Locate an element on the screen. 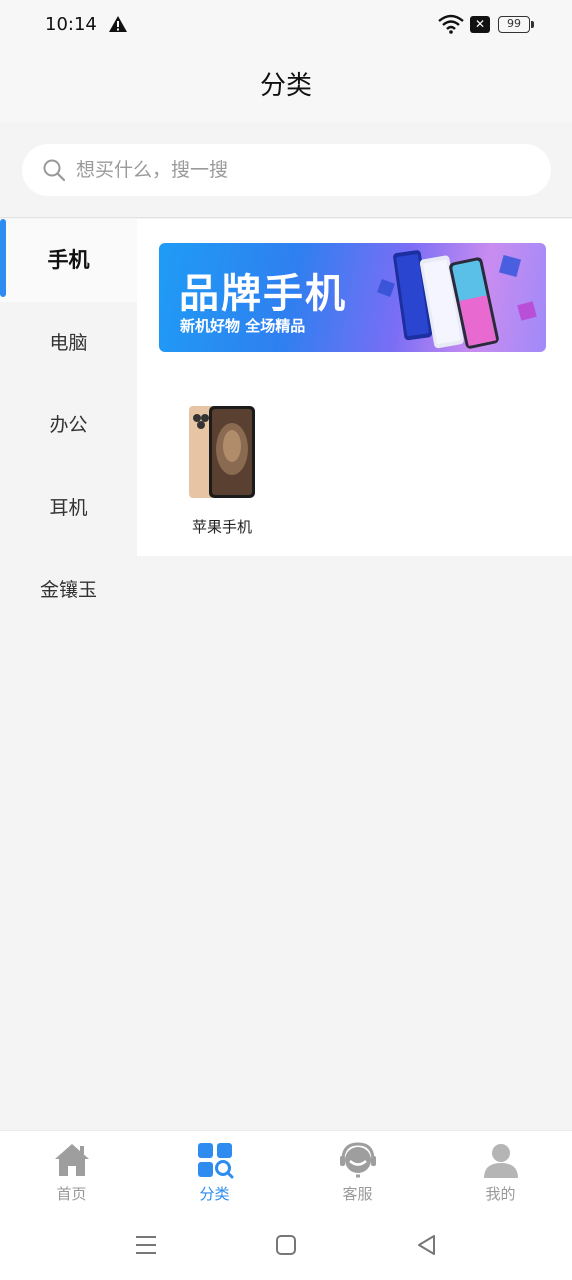 Image resolution: width=572 pixels, height=1280 pixels. battery-icon: 99 is located at coordinates (516, 24).